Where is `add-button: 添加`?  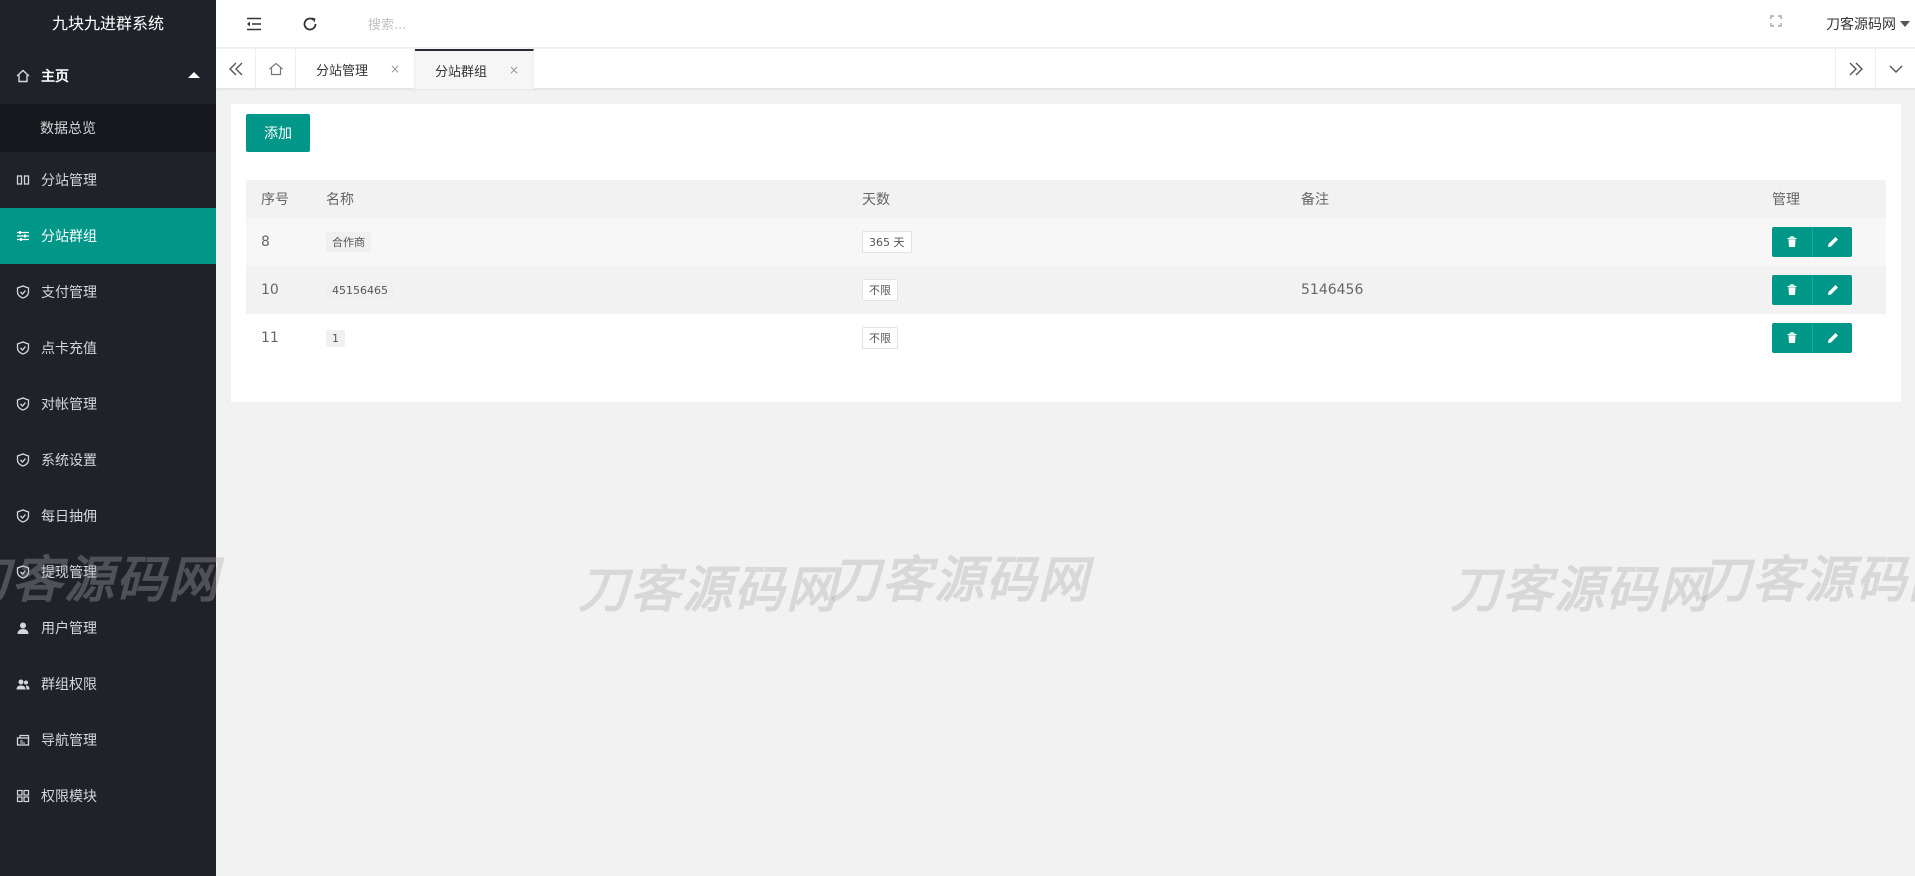 add-button: 添加 is located at coordinates (278, 133).